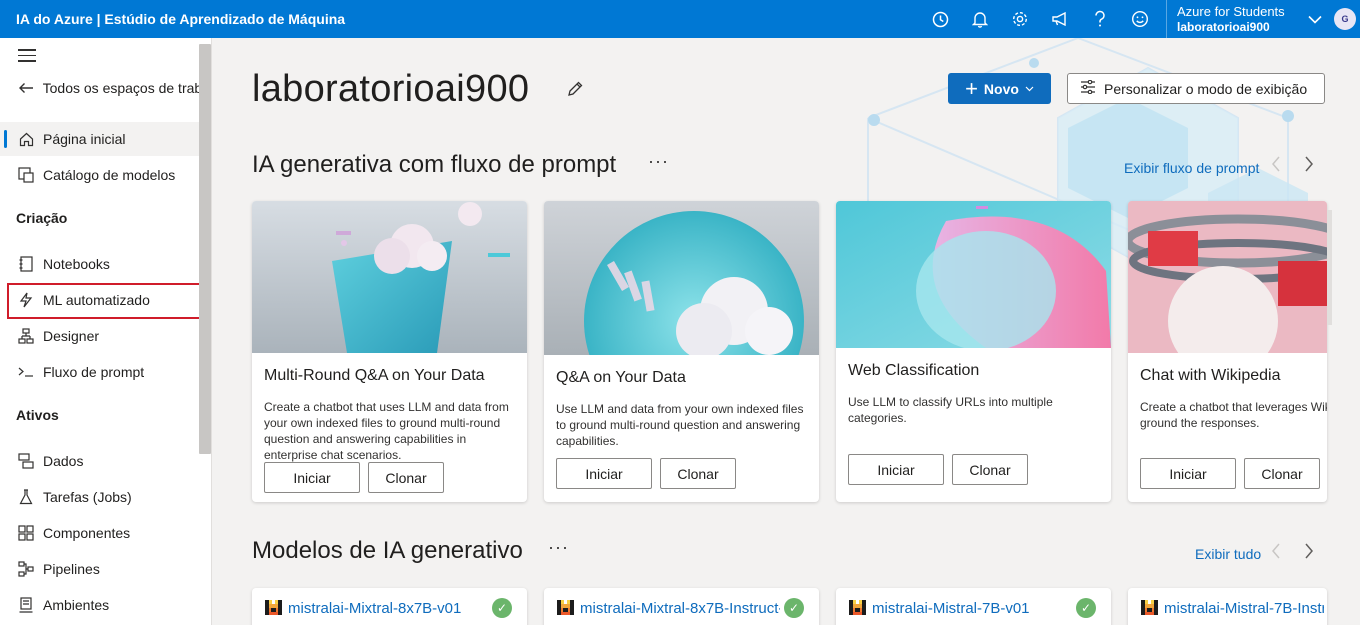  I want to click on model-card: mistralai-Mistral-7B-v01 ✓, so click(973, 606).